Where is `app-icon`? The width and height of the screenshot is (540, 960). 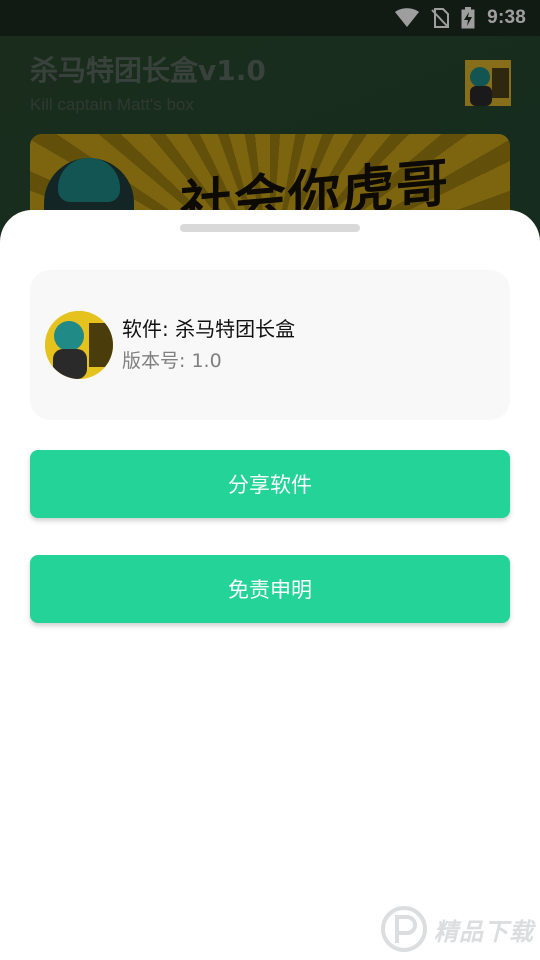
app-icon is located at coordinates (79, 345).